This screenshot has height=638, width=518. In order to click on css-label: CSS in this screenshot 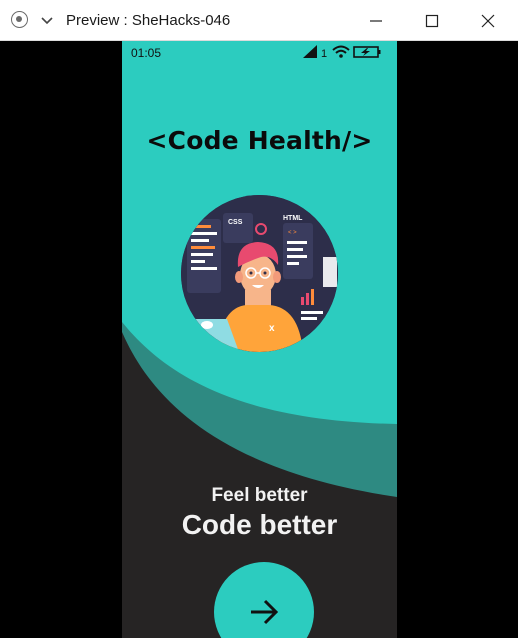, I will do `click(235, 222)`.